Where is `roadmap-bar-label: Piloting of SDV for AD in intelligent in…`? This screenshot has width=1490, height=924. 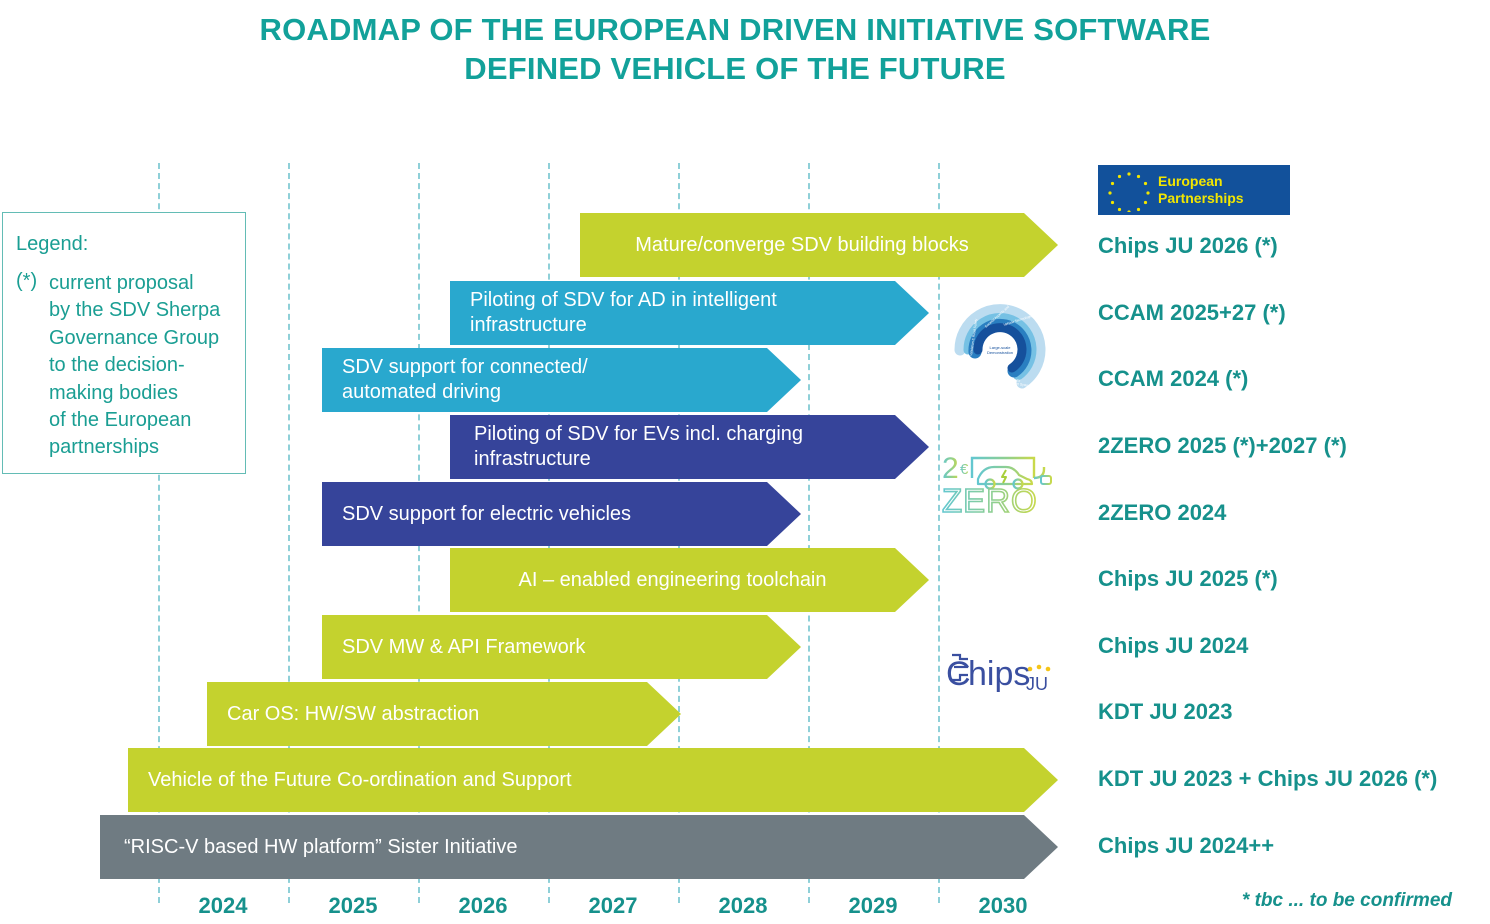 roadmap-bar-label: Piloting of SDV for AD in intelligent in… is located at coordinates (623, 312).